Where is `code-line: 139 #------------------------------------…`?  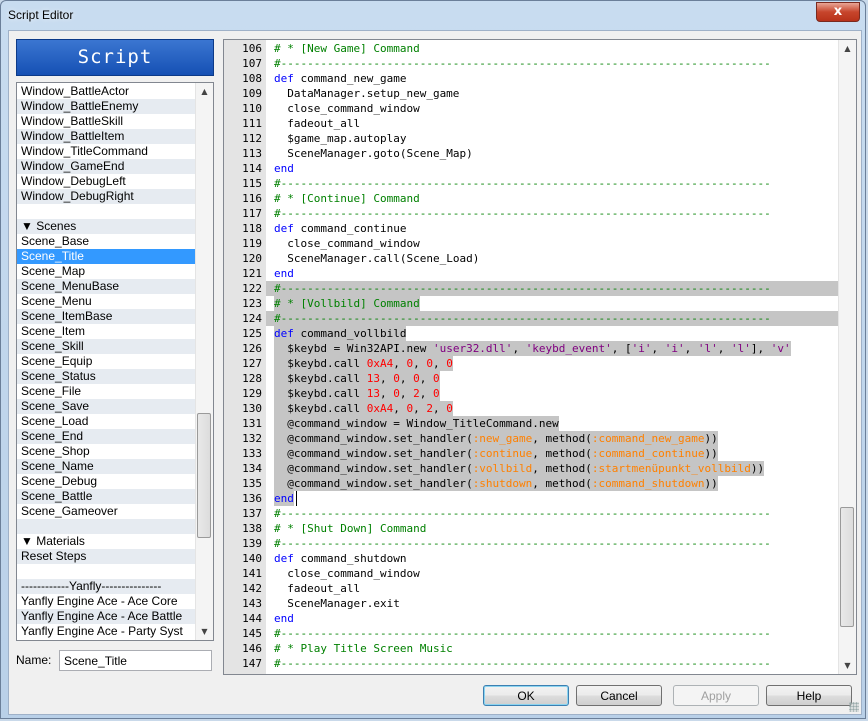
code-line: 139 #------------------------------------… is located at coordinates (531, 543).